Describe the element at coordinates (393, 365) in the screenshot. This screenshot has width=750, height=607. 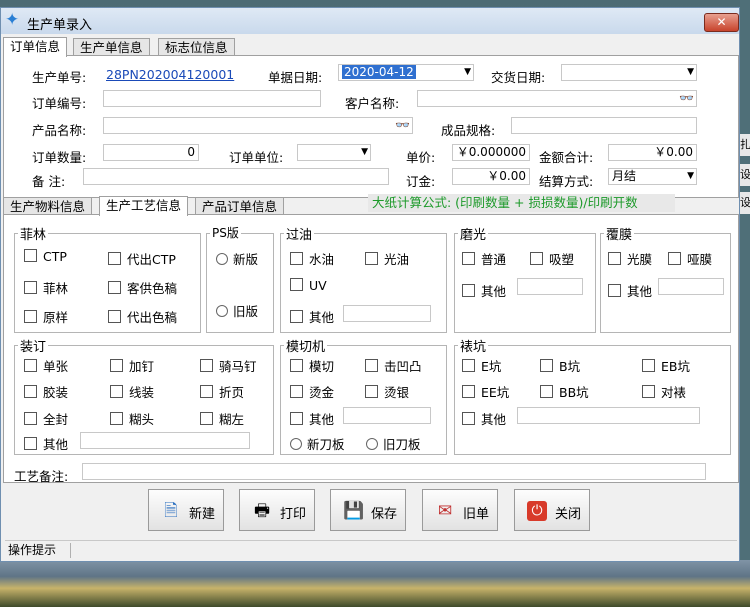
I see `checkbox-emboss: 击凹凸` at that location.